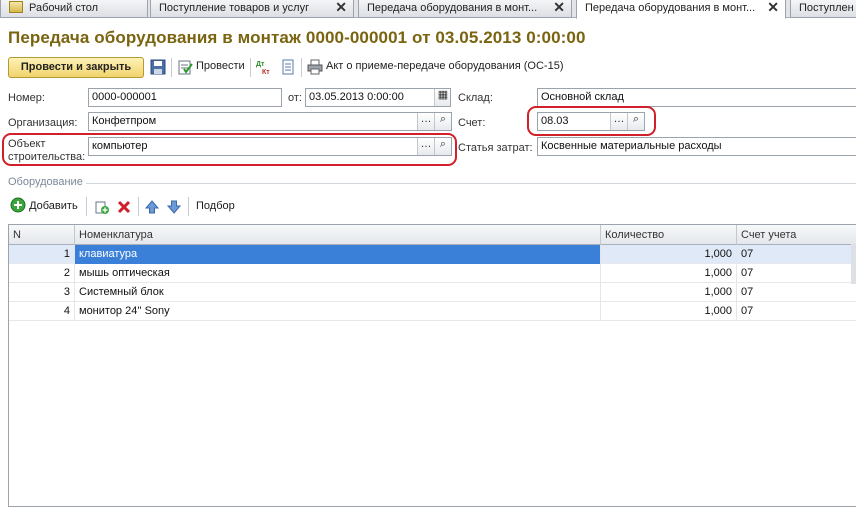  What do you see at coordinates (152, 207) in the screenshot?
I see `arrow-up-icon` at bounding box center [152, 207].